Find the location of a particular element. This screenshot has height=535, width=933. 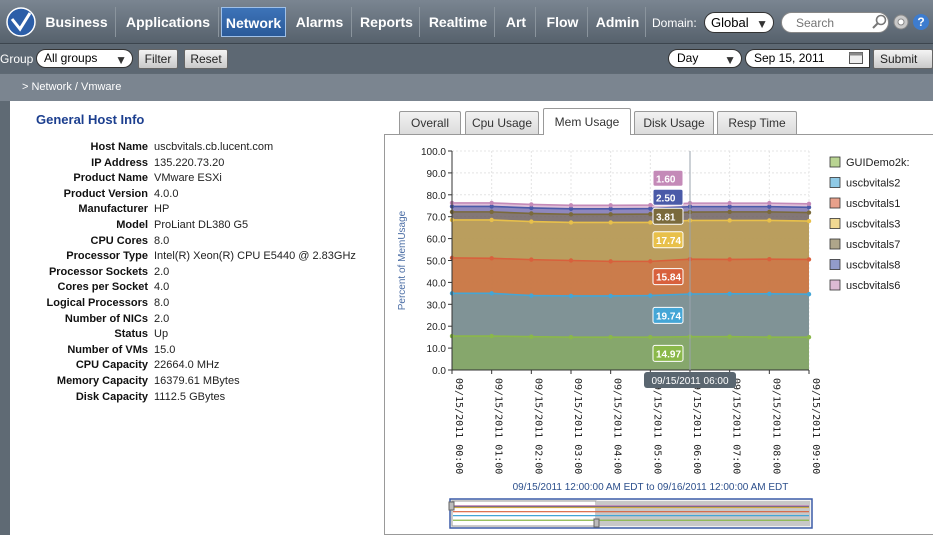

nav-applications: Applications is located at coordinates (168, 22).